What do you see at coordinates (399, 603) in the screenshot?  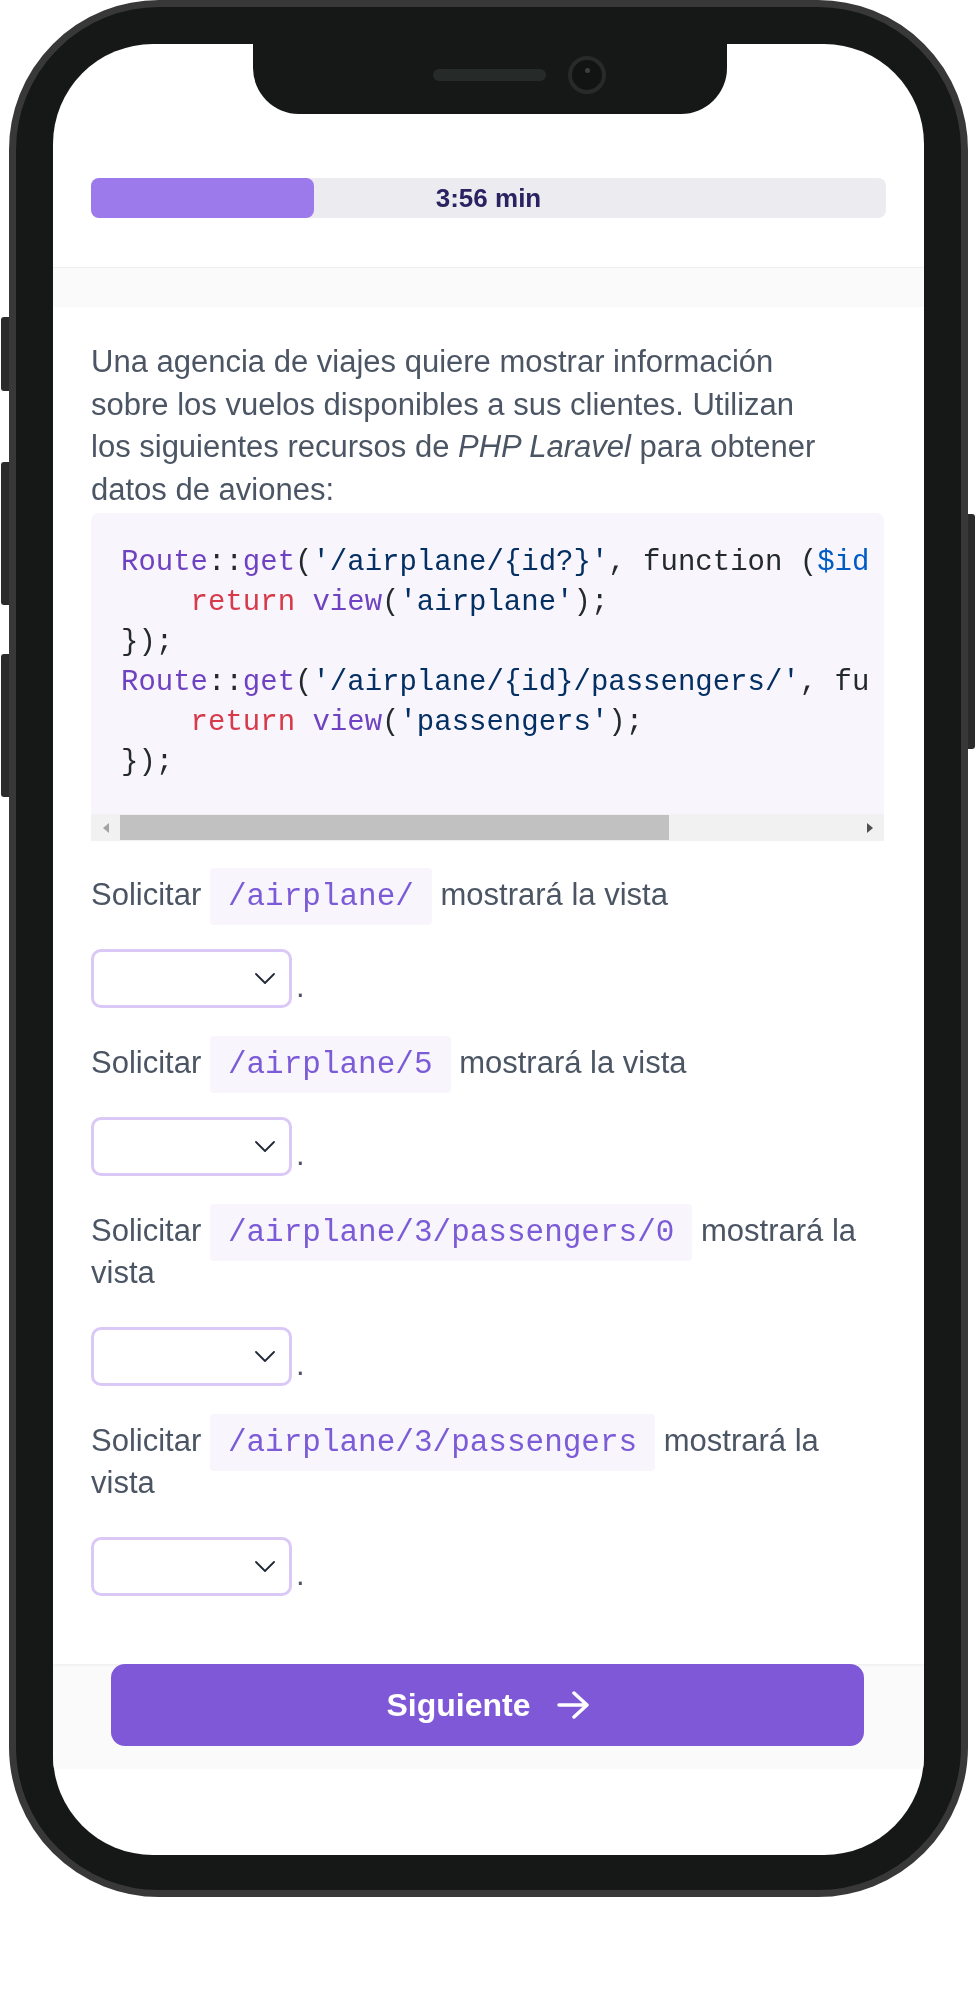 I see `code-line: return view('airplane');` at bounding box center [399, 603].